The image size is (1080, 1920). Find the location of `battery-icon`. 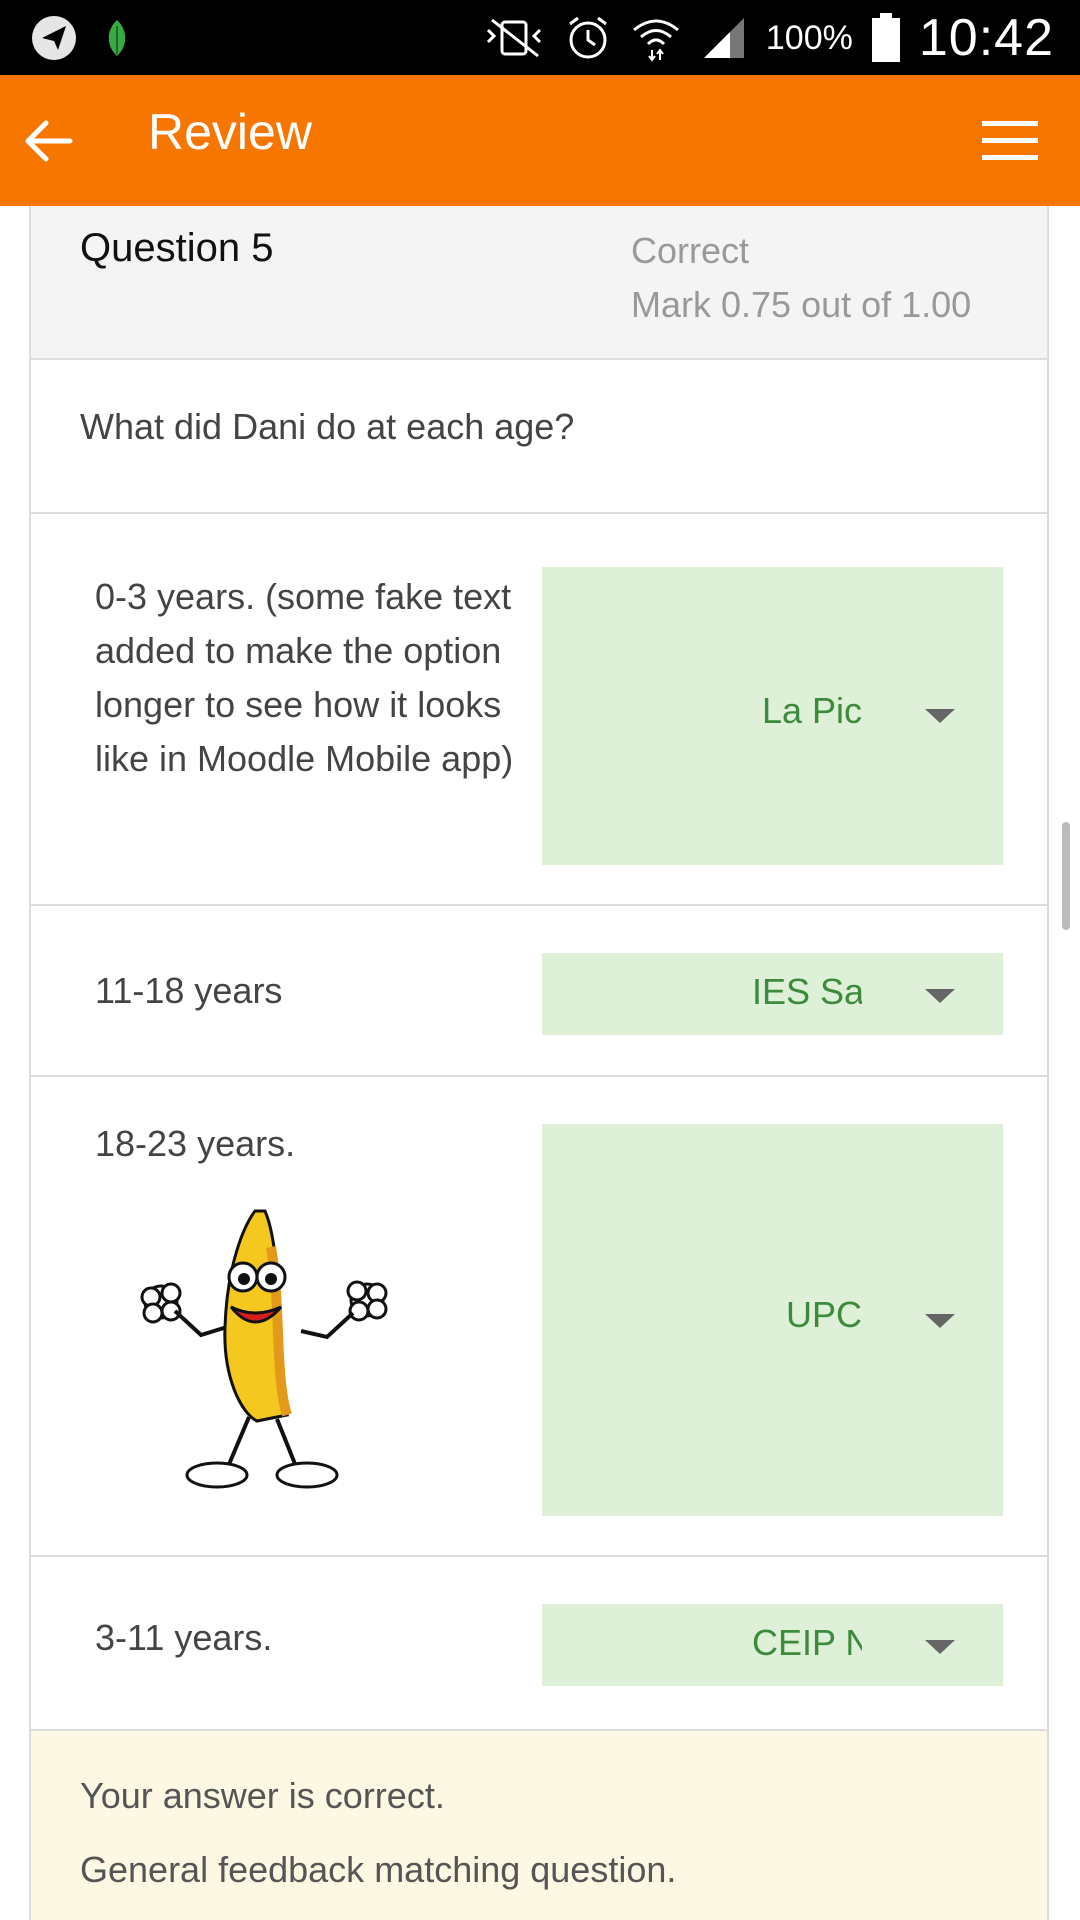

battery-icon is located at coordinates (885, 37).